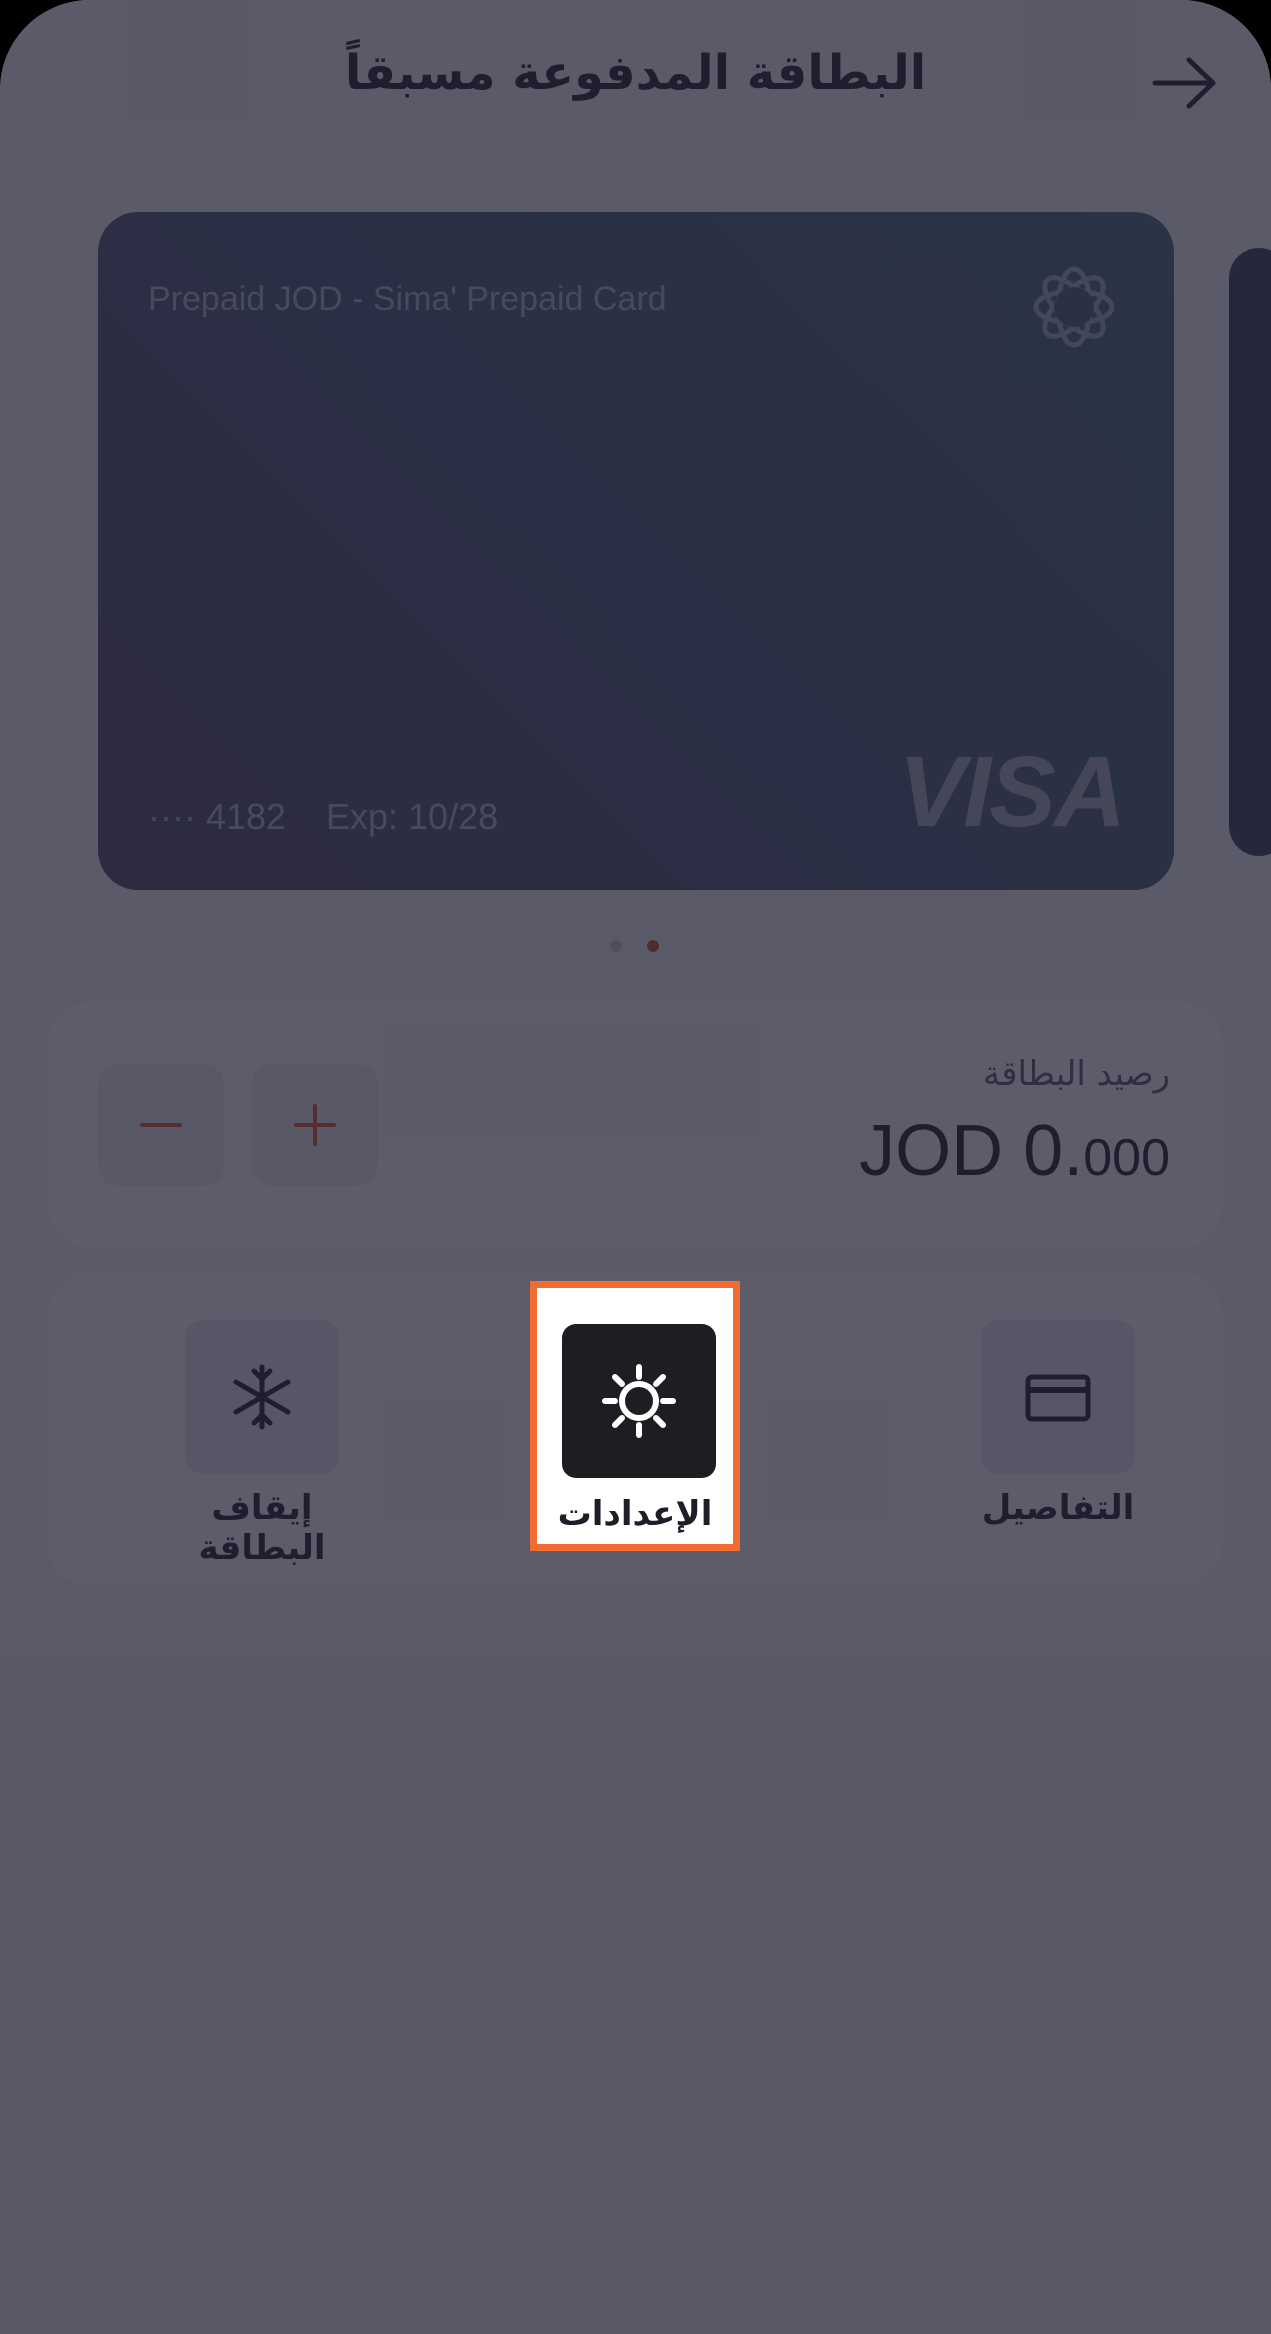 The image size is (1271, 2334). What do you see at coordinates (1058, 1508) in the screenshot?
I see `details-label: التفاصيل` at bounding box center [1058, 1508].